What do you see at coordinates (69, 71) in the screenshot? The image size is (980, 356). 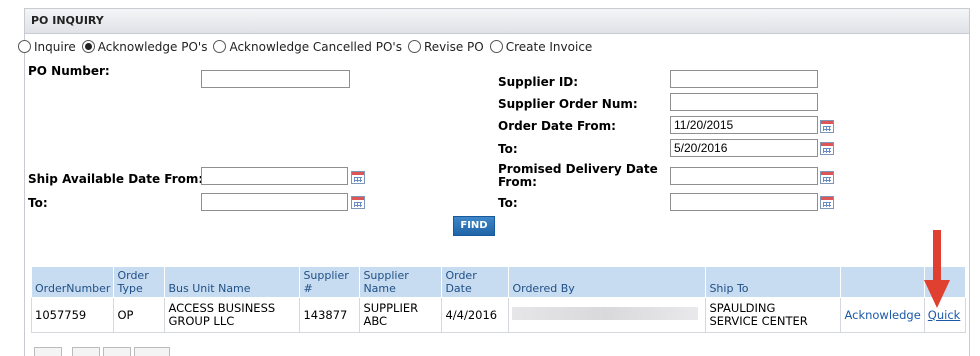 I see `po-number-label: PO Number:` at bounding box center [69, 71].